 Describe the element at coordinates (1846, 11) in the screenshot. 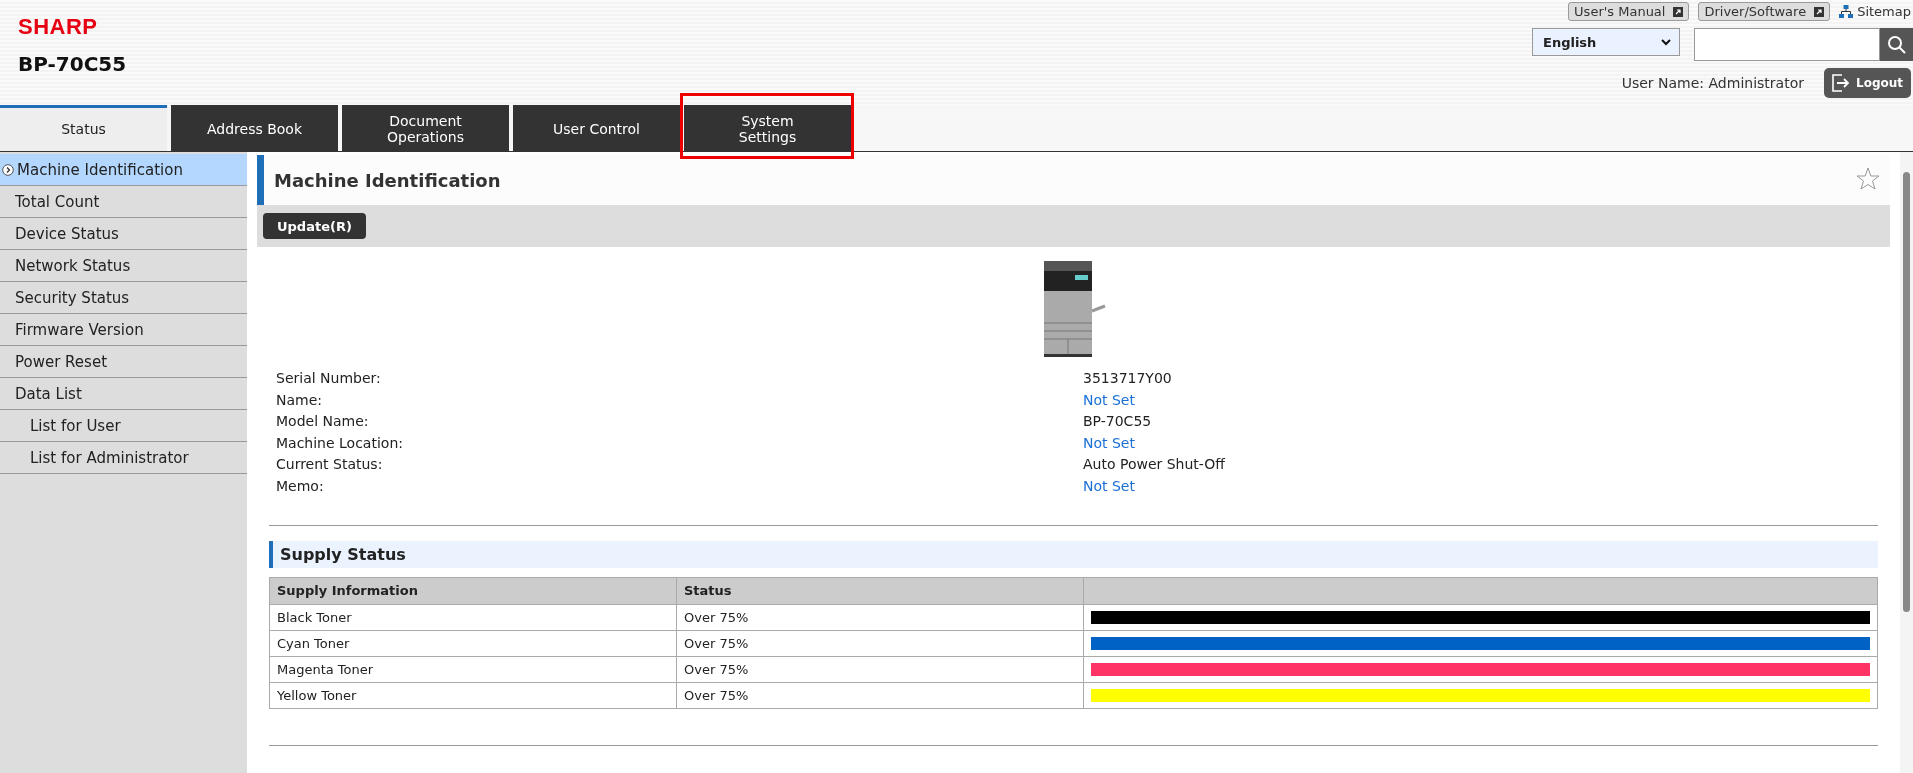

I see `sitemap-icon` at that location.